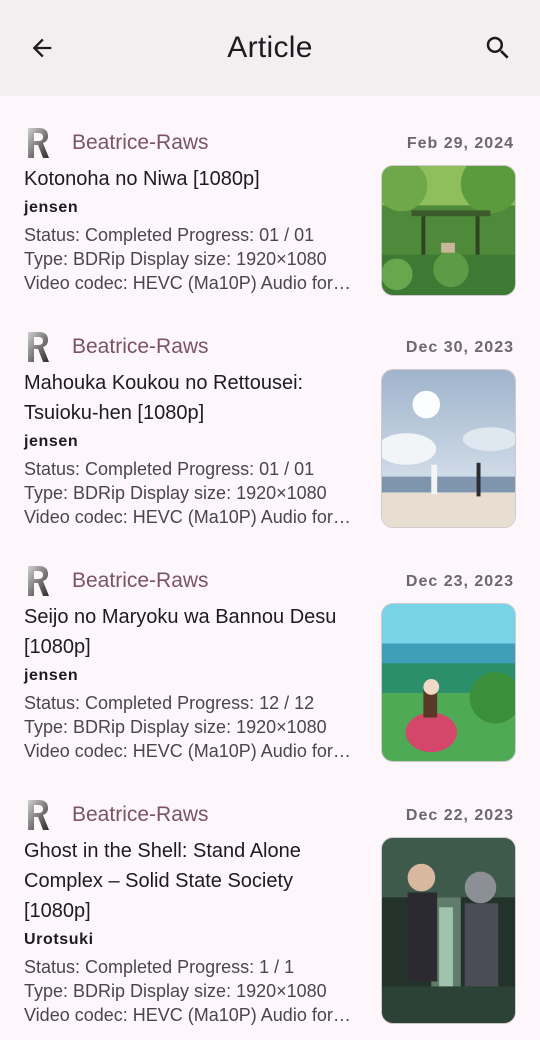 The height and width of the screenshot is (1040, 540). I want to click on search-button, so click(498, 48).